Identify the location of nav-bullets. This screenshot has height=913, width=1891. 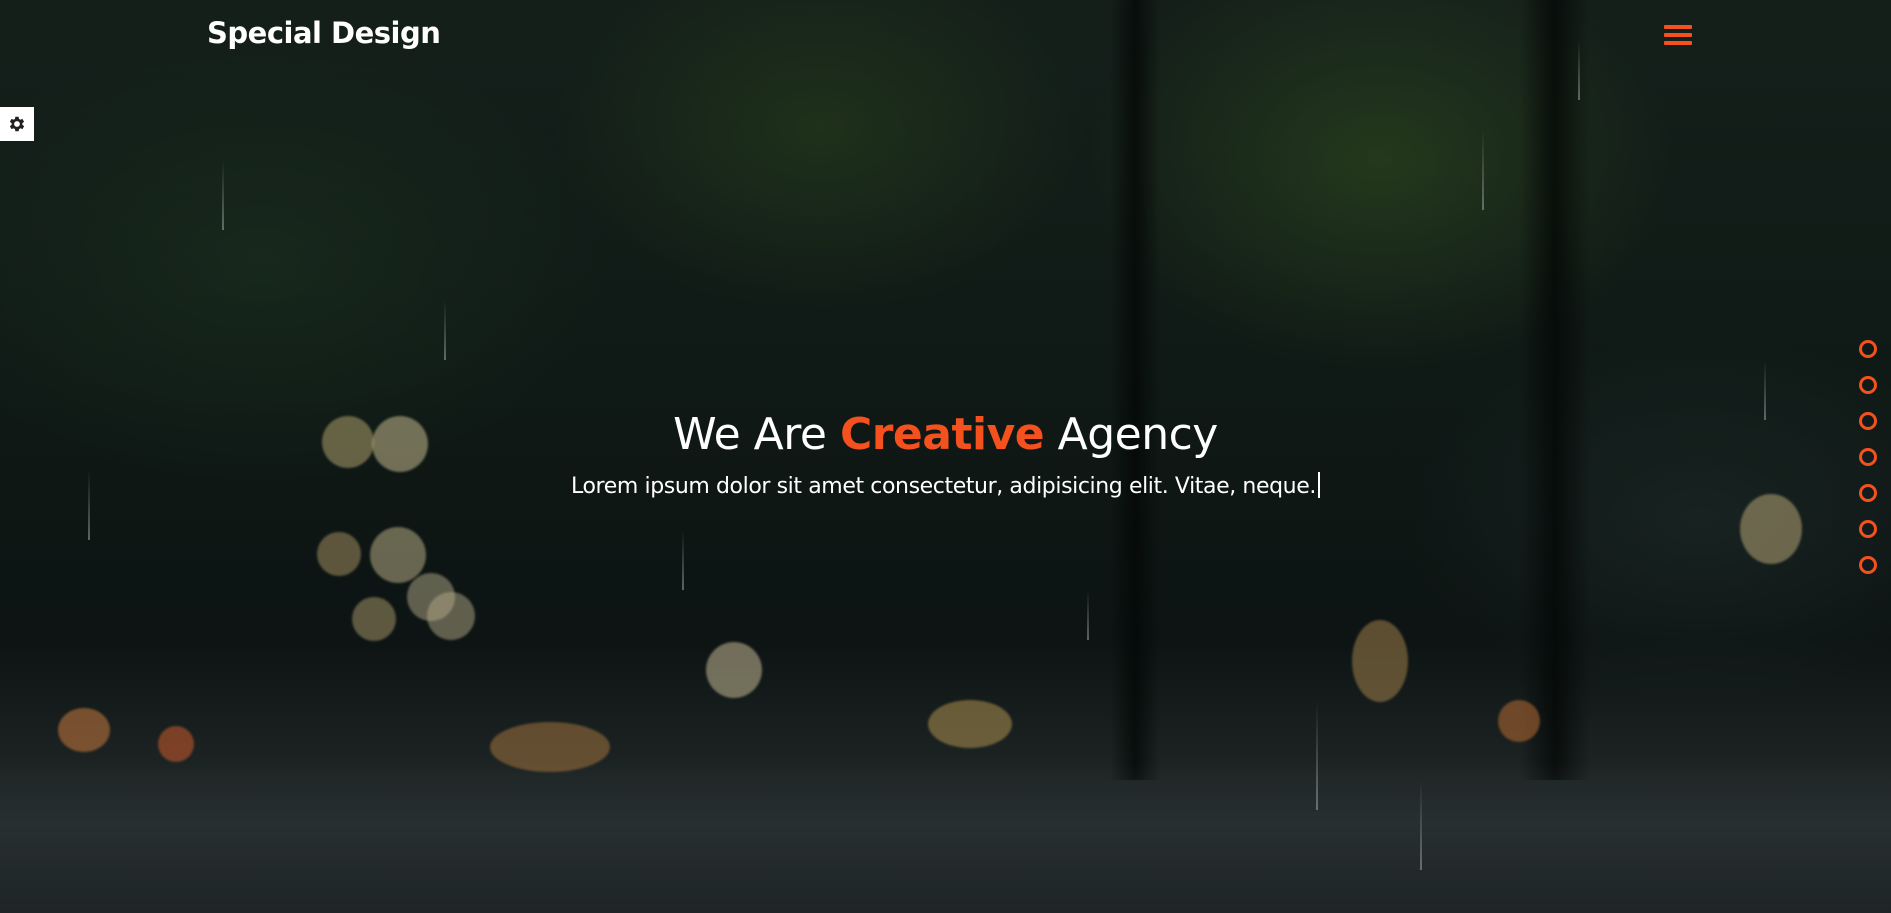
(1869, 466).